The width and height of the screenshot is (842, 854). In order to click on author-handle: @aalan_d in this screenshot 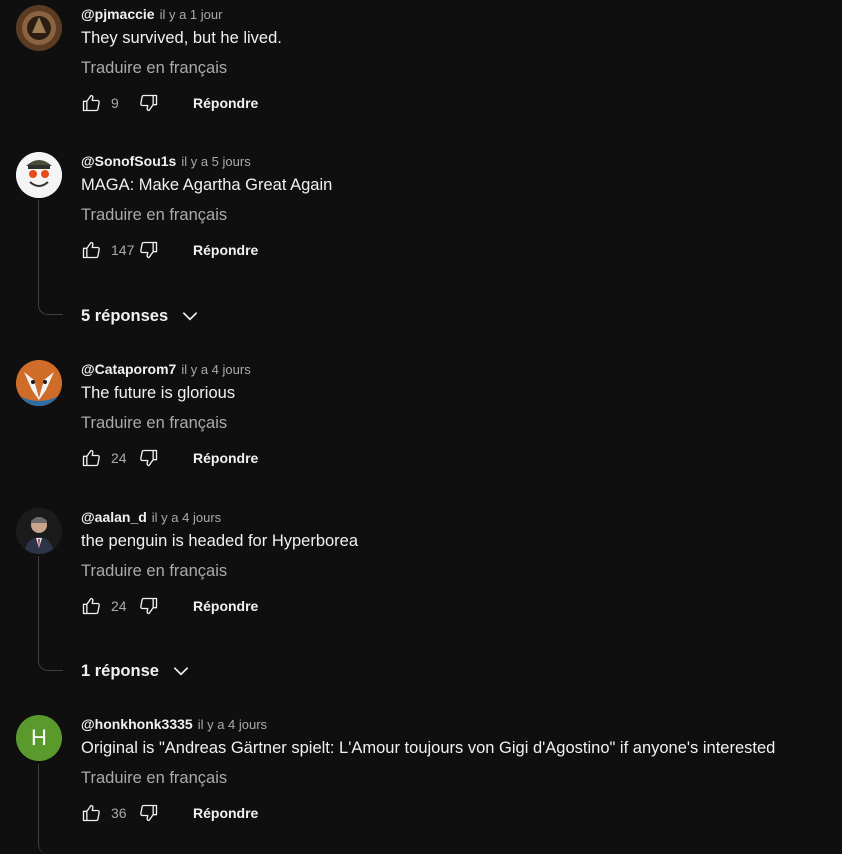, I will do `click(114, 517)`.